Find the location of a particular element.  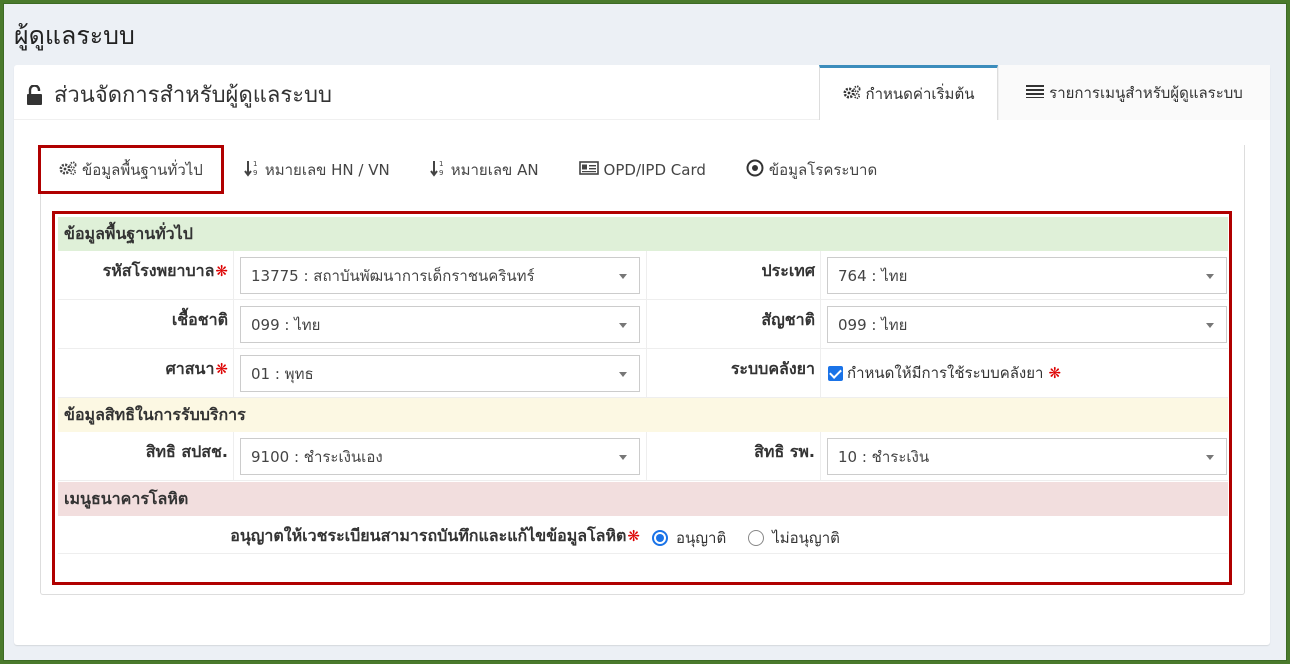

subtab-label: ข้อมูลโรคระบาด is located at coordinates (823, 169).